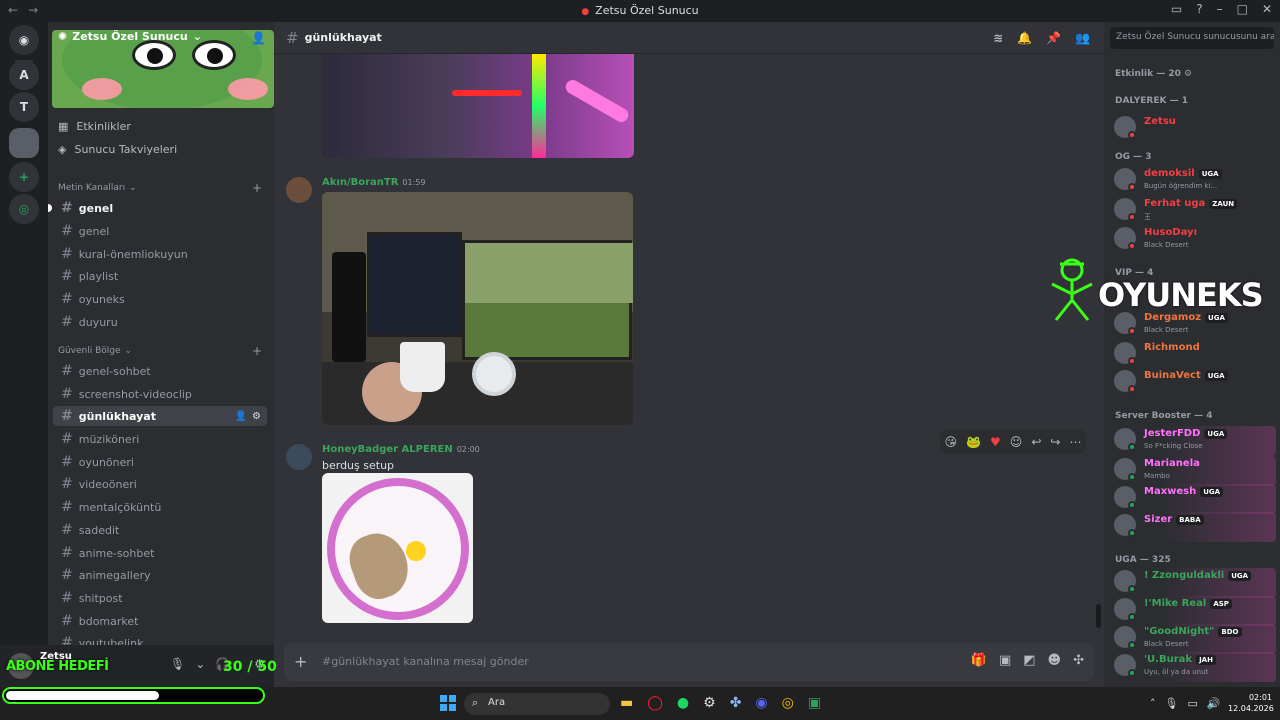  I want to click on chevron-up-icon: ˄, so click(1153, 703).